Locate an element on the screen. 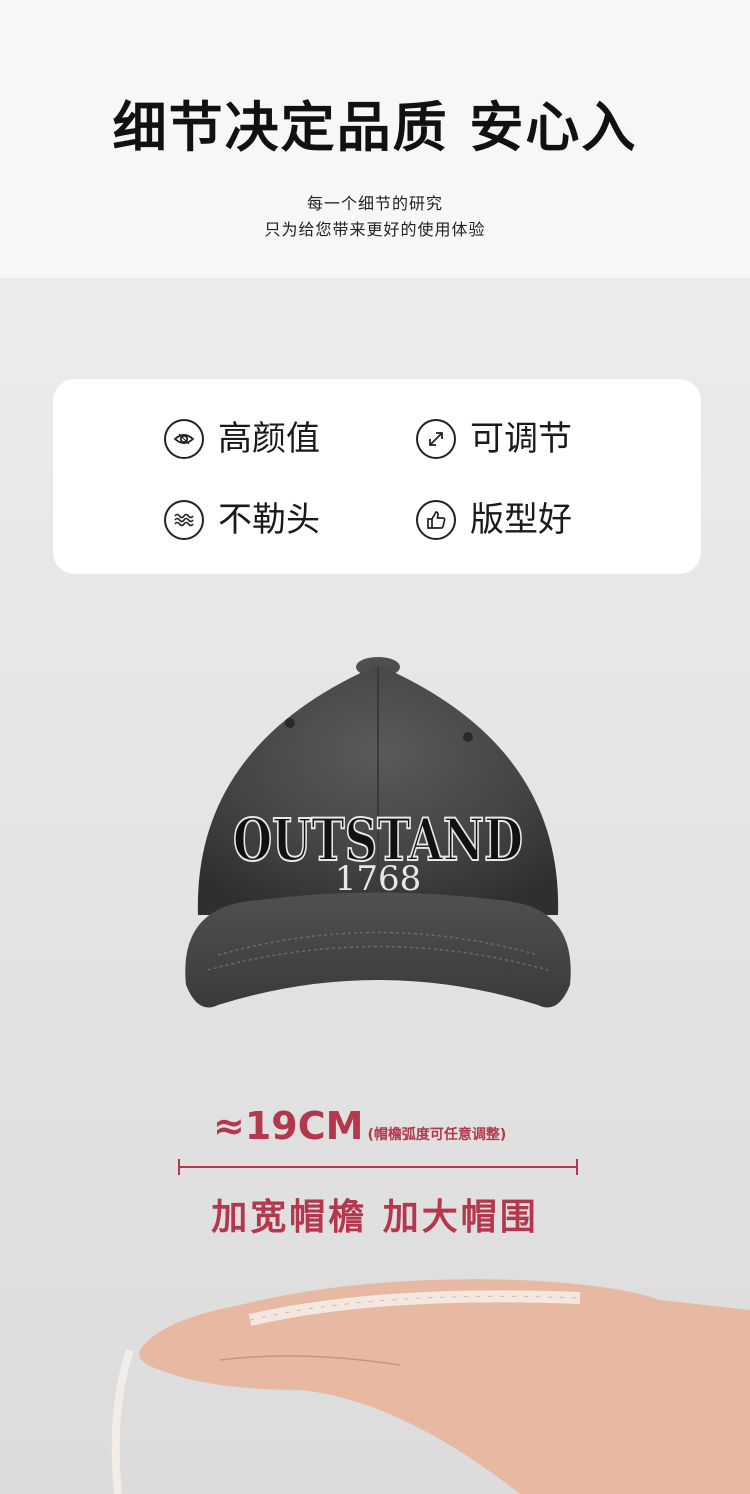 The height and width of the screenshot is (1494, 750). resize-arrows-icon is located at coordinates (436, 439).